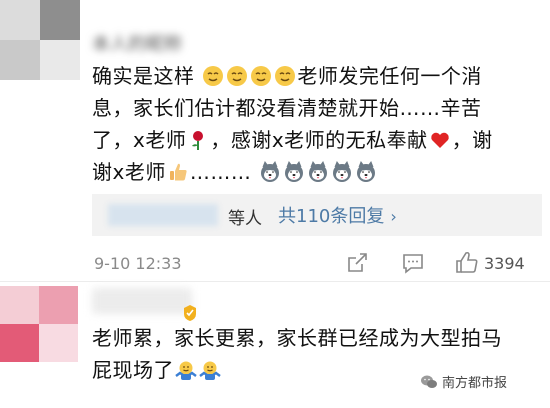  What do you see at coordinates (319, 140) in the screenshot?
I see `comment-text-segment: ，感谢x老师的无私奉献` at bounding box center [319, 140].